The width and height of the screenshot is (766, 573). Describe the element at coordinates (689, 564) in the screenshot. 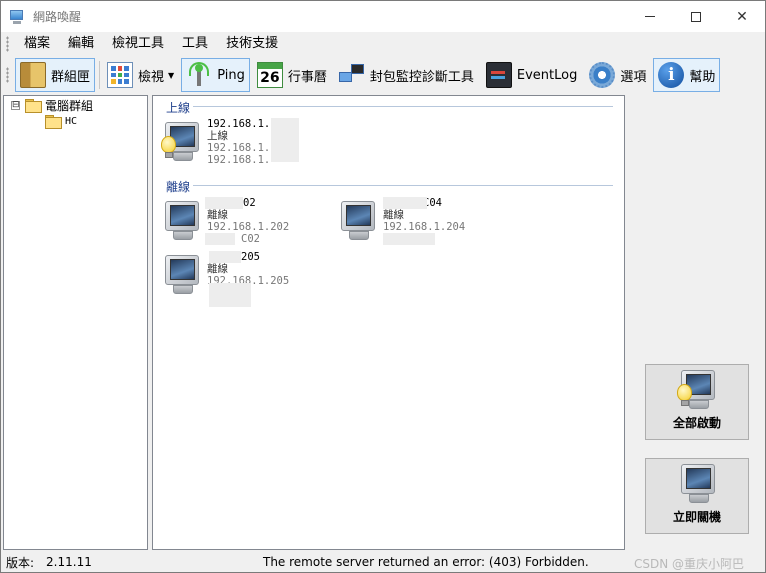

I see `watermark-text: CSDN @重庆小阿巴` at that location.